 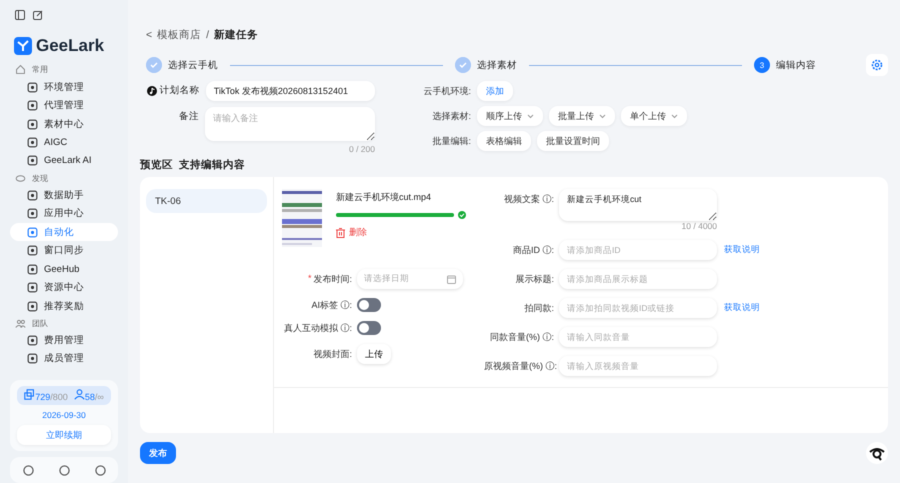 What do you see at coordinates (318, 328) in the screenshot?
I see `field-label: 真人互动模拟 ⓘ:` at bounding box center [318, 328].